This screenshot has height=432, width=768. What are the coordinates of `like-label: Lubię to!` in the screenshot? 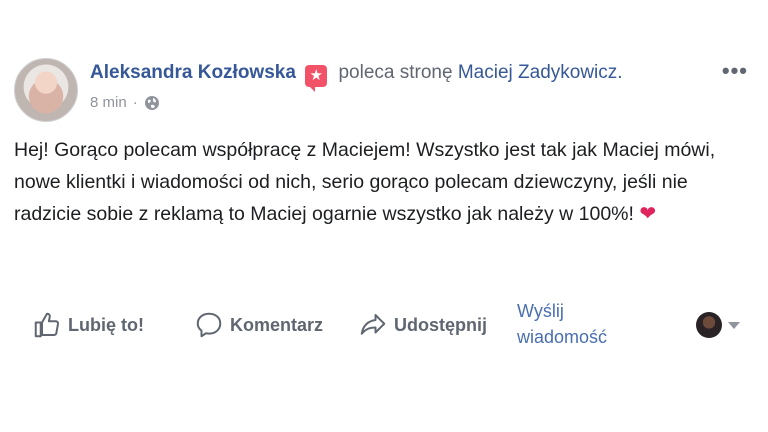 It's located at (106, 324).